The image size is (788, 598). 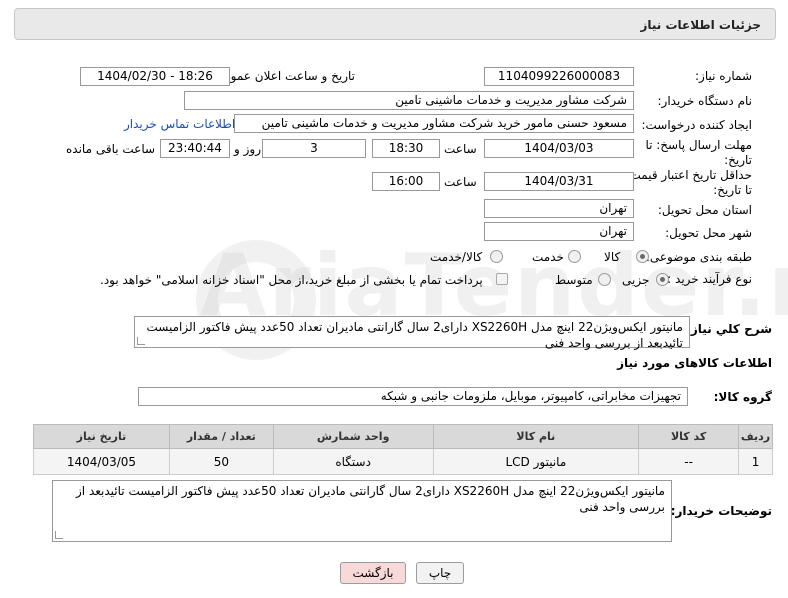 What do you see at coordinates (694, 363) in the screenshot?
I see `goods-section-title: اطلاعات کالاهای مورد نیاز` at bounding box center [694, 363].